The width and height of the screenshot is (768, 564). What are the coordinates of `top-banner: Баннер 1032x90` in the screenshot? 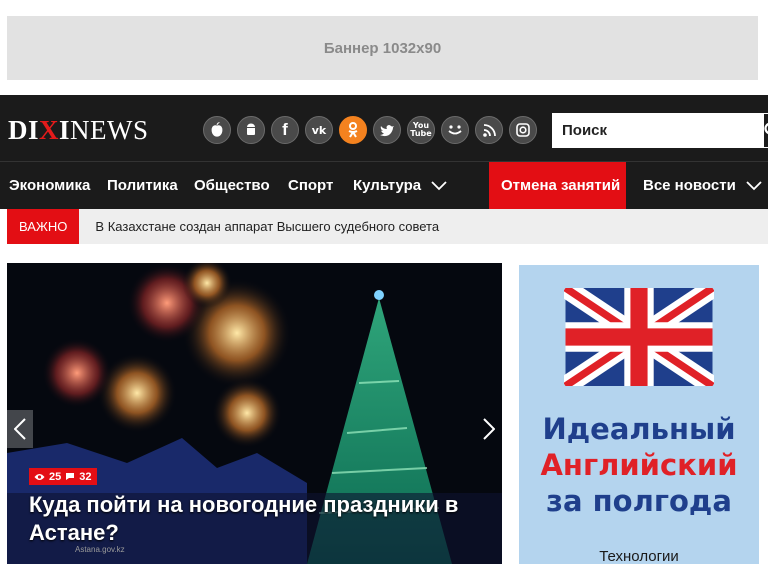 It's located at (382, 48).